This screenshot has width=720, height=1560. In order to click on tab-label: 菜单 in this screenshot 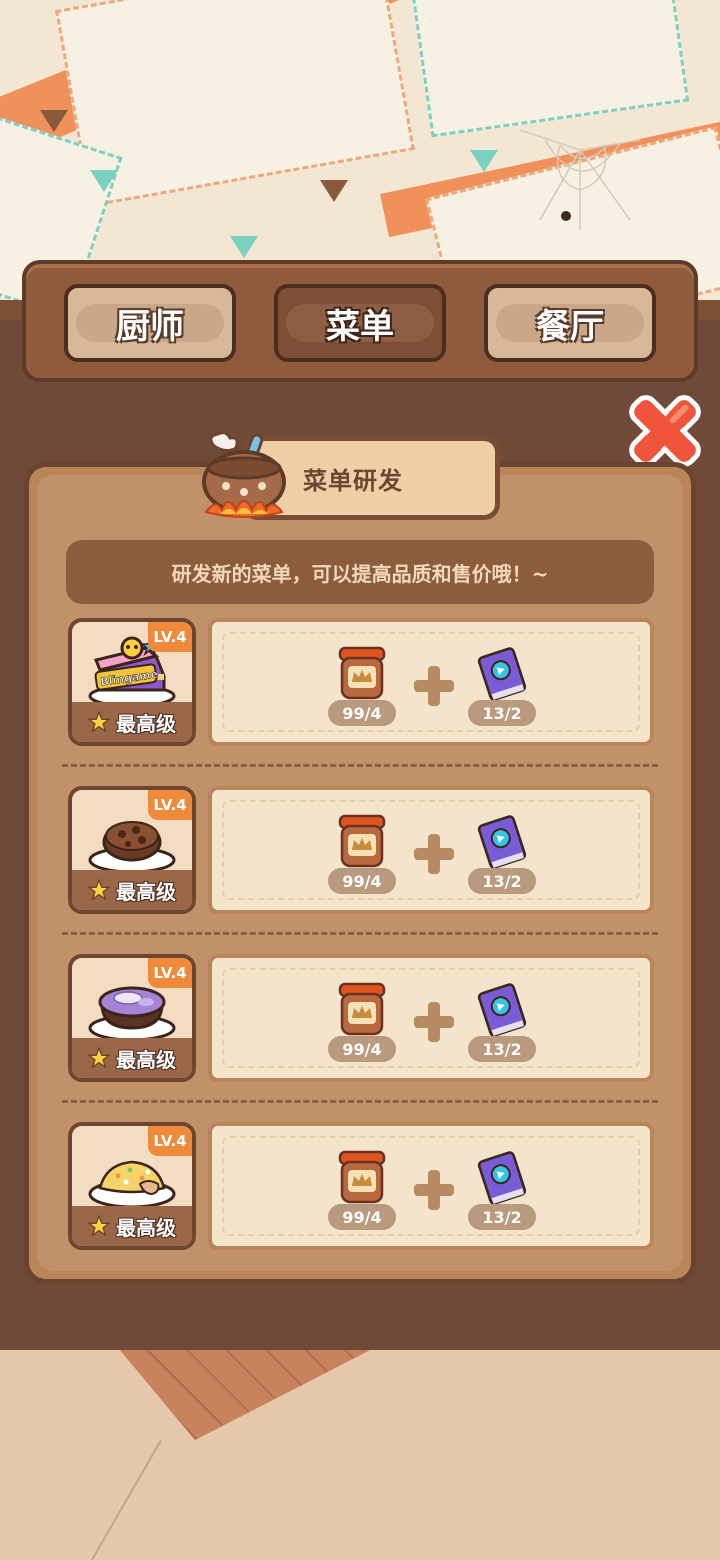, I will do `click(360, 325)`.